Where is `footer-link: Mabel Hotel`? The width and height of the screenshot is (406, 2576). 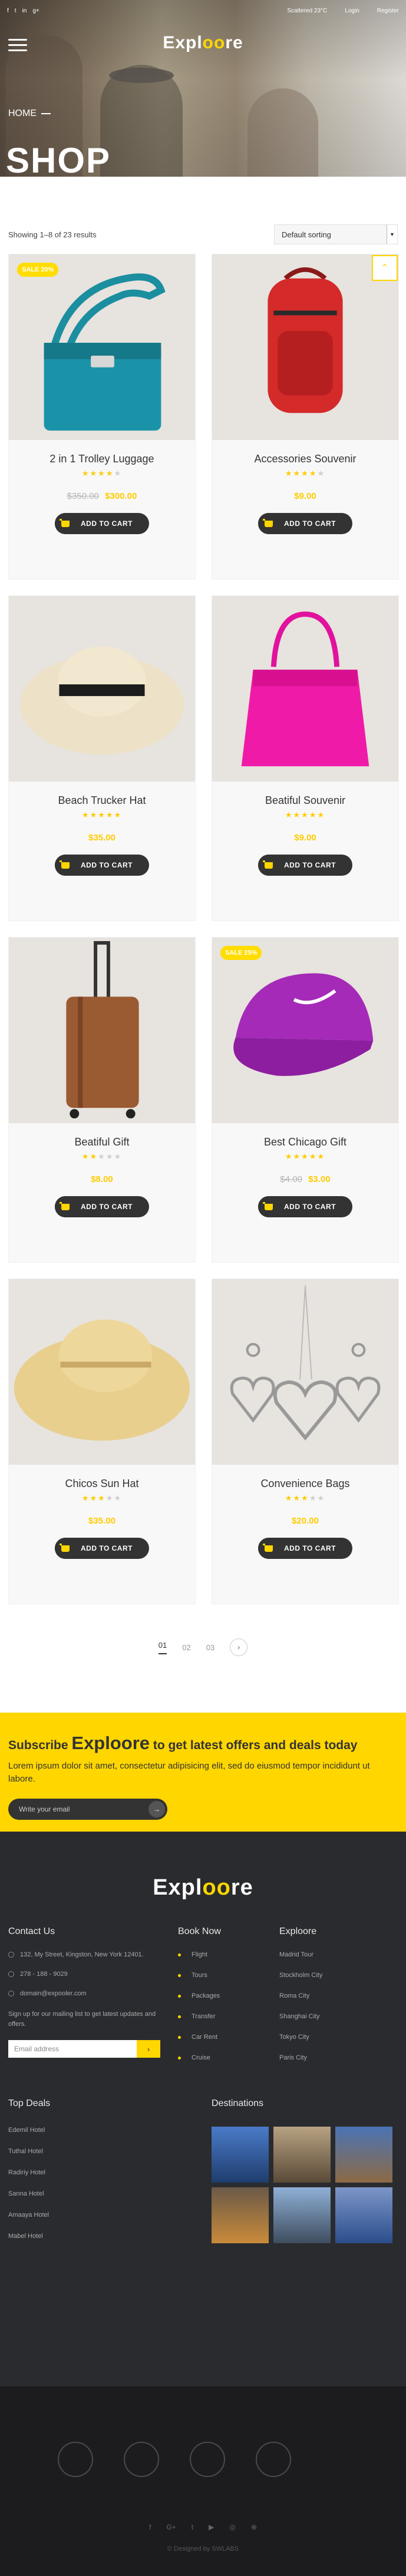
footer-link: Mabel Hotel is located at coordinates (110, 2236).